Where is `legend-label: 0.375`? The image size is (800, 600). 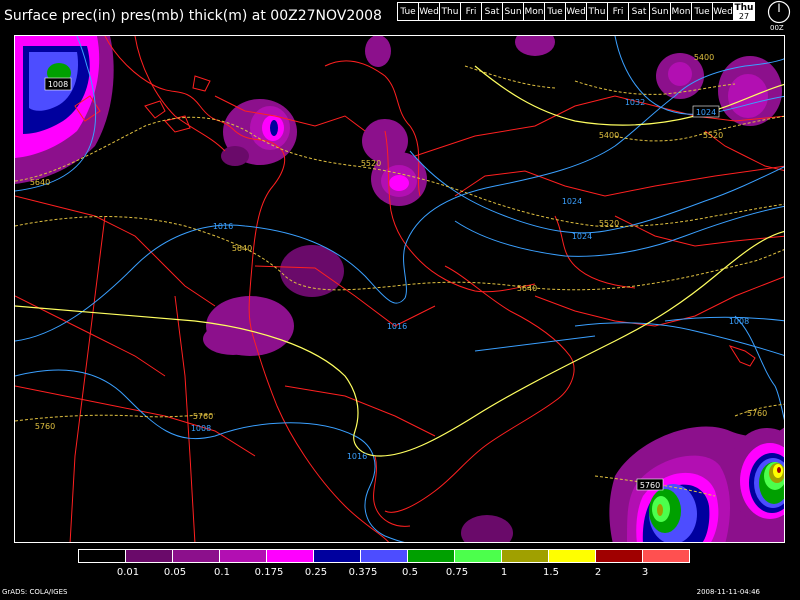 legend-label: 0.375 is located at coordinates (363, 572).